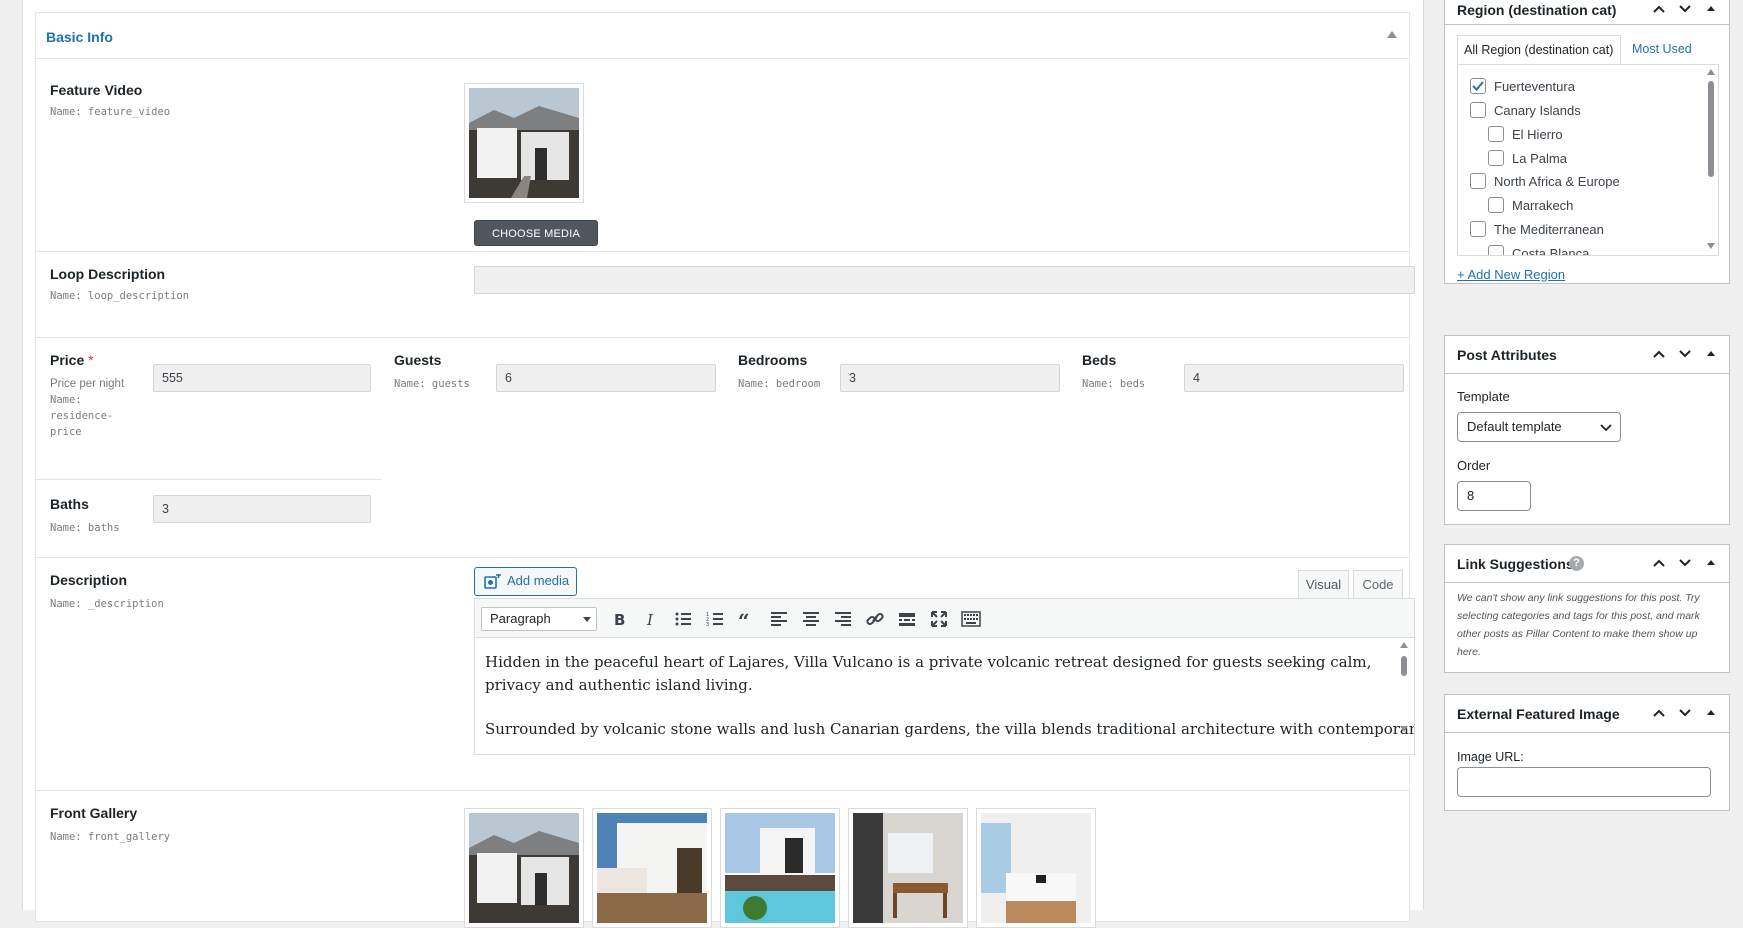  What do you see at coordinates (811, 619) in the screenshot?
I see `align-center-icon` at bounding box center [811, 619].